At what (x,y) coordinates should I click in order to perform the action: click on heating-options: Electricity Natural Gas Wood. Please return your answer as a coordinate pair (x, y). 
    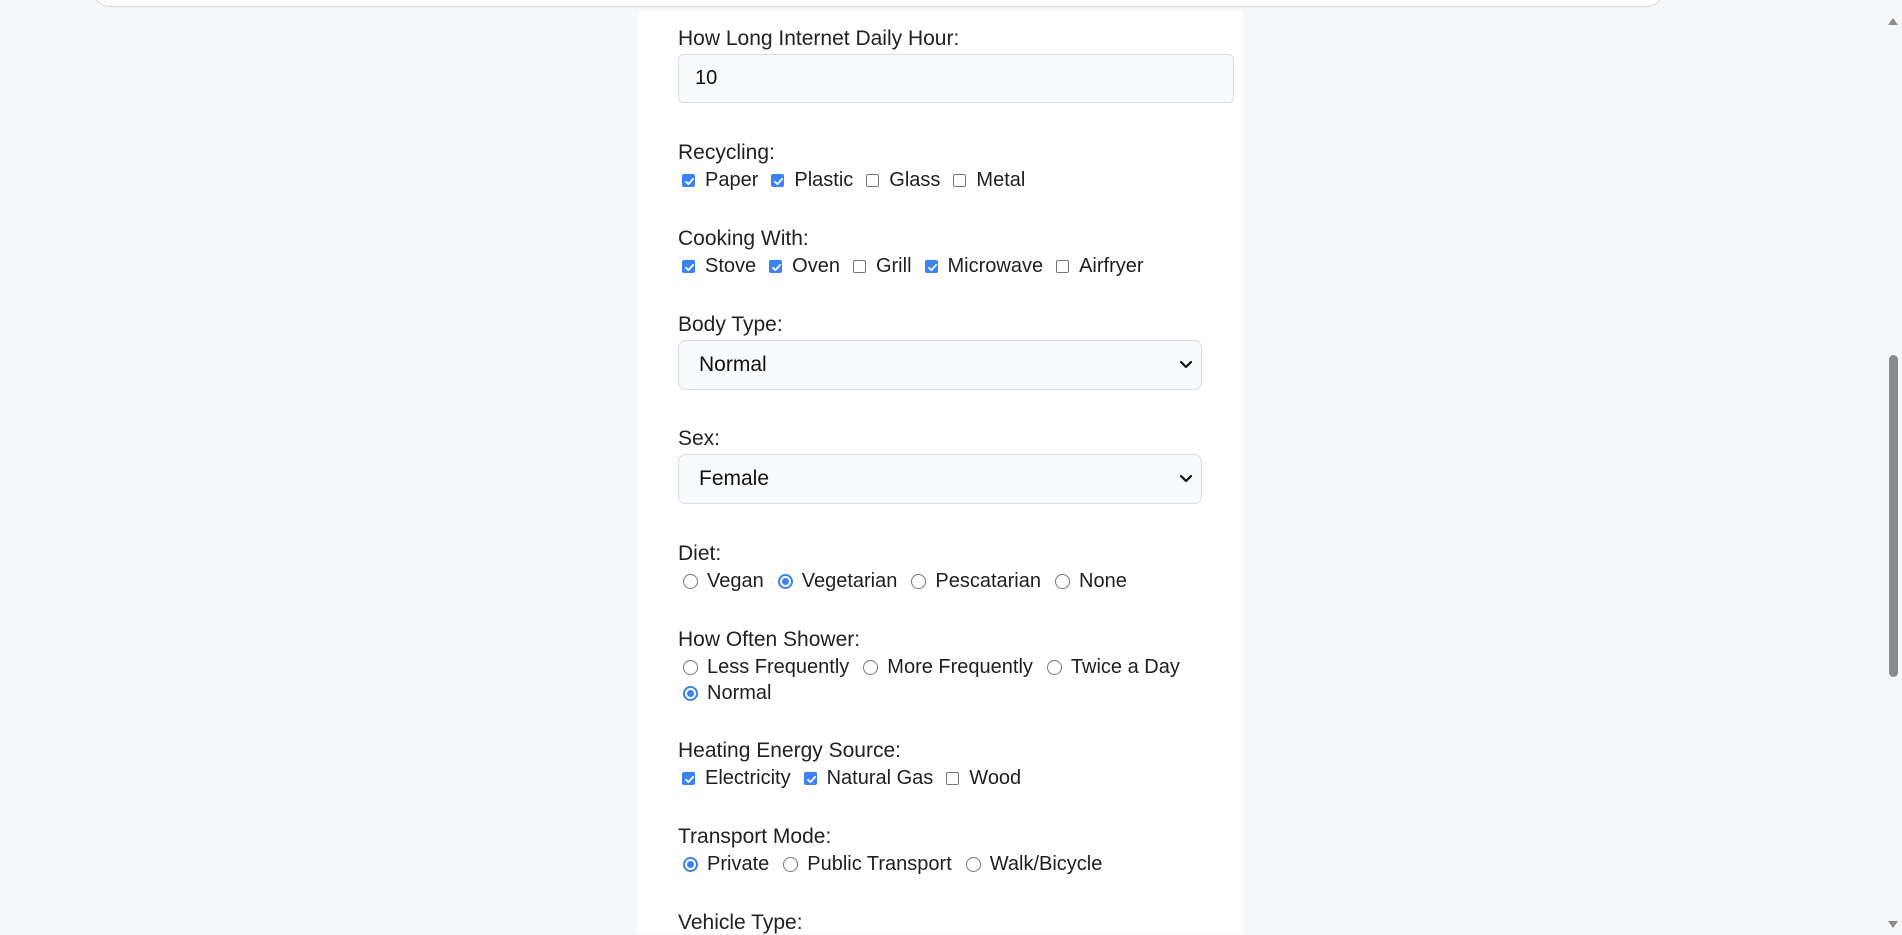
    Looking at the image, I should click on (958, 778).